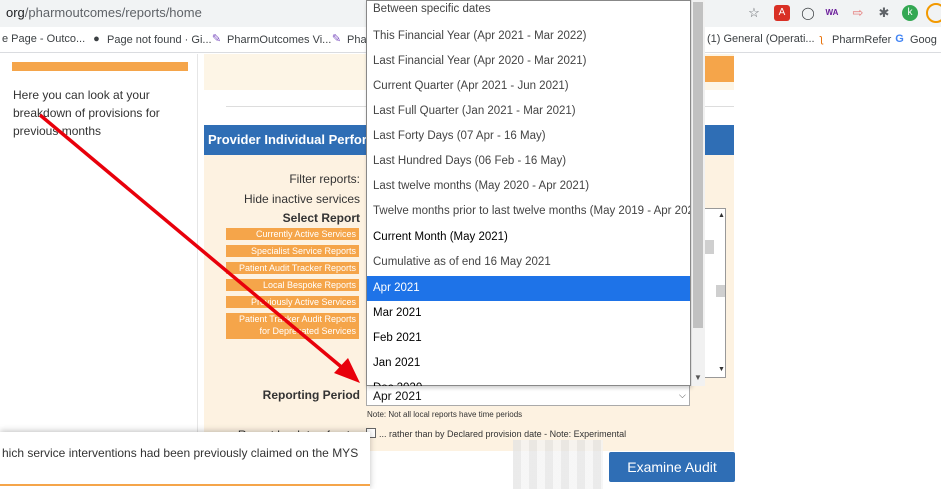  I want to click on chevron-down-icon: ⌵, so click(682, 395).